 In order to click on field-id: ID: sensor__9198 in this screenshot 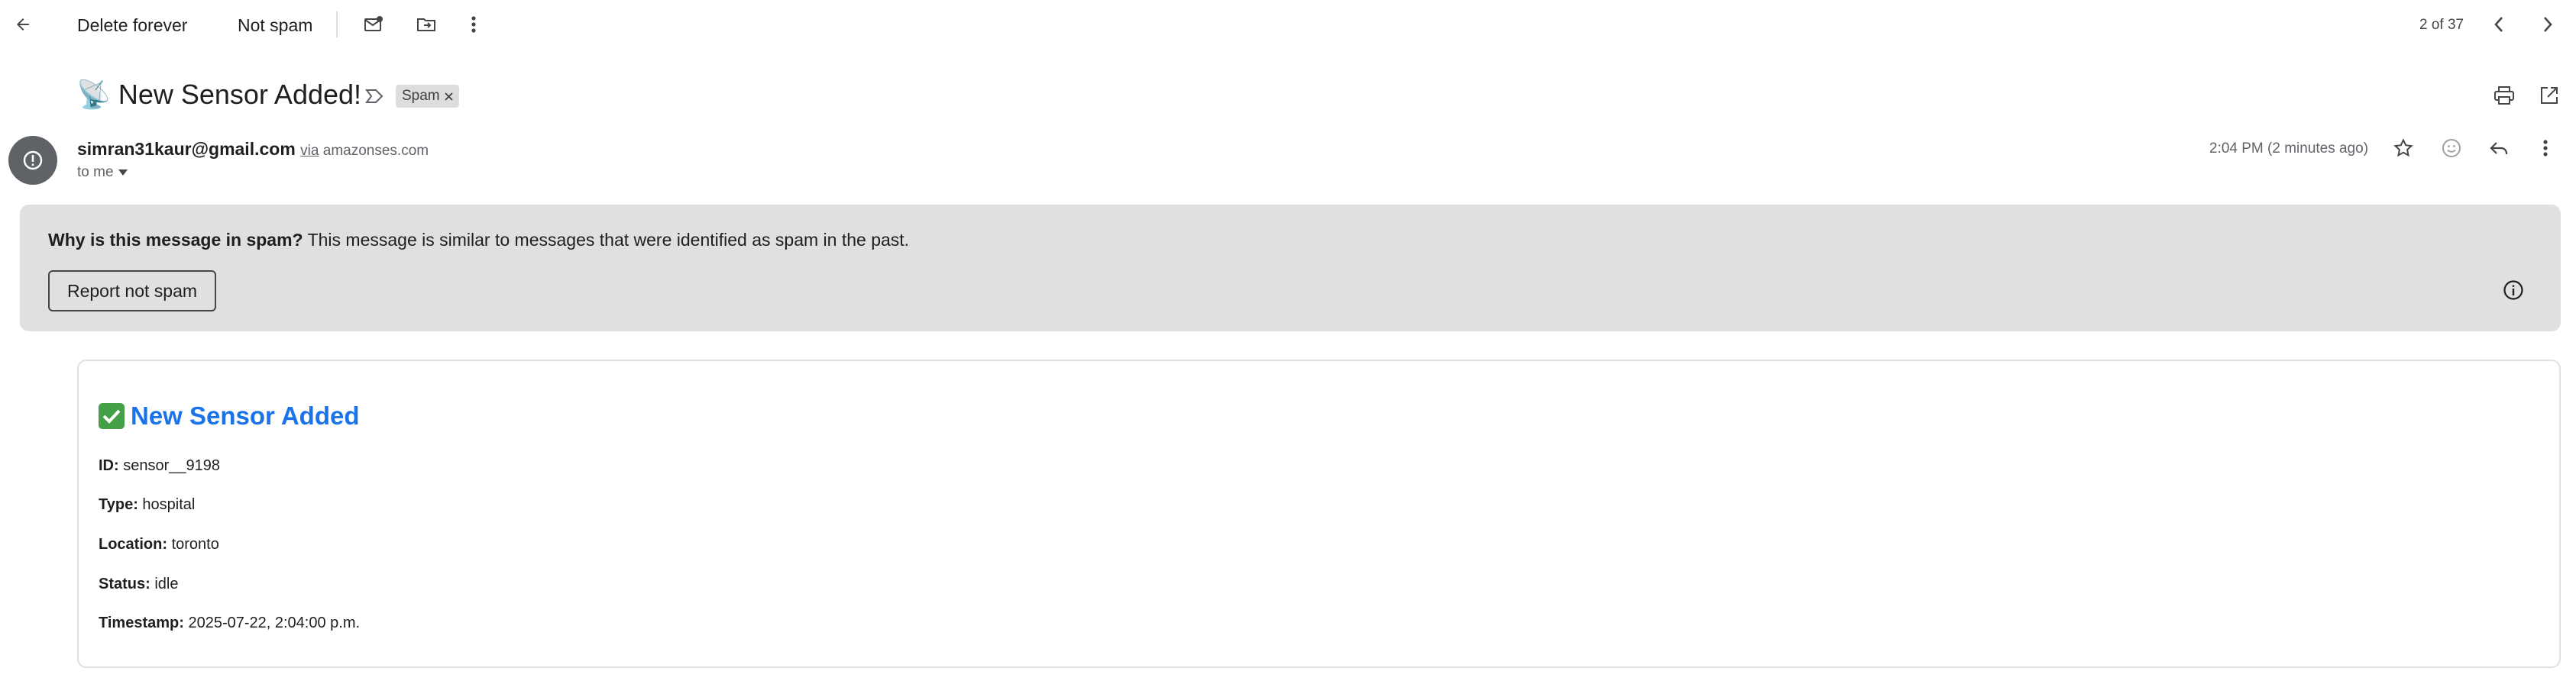, I will do `click(159, 465)`.